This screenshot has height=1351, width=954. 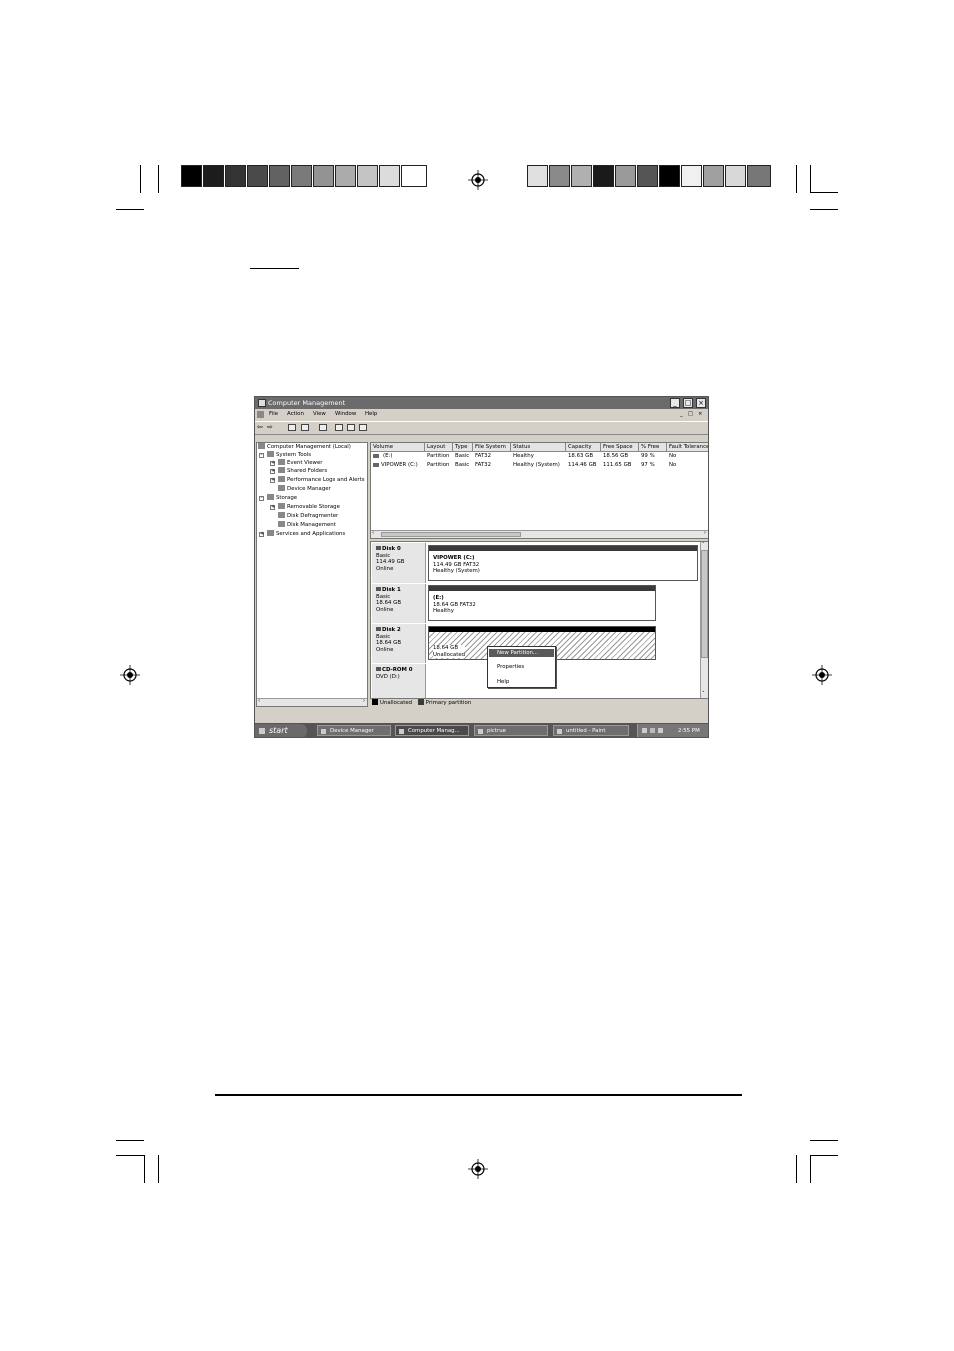 I want to click on system-tray: 2:55 PM, so click(x=672, y=730).